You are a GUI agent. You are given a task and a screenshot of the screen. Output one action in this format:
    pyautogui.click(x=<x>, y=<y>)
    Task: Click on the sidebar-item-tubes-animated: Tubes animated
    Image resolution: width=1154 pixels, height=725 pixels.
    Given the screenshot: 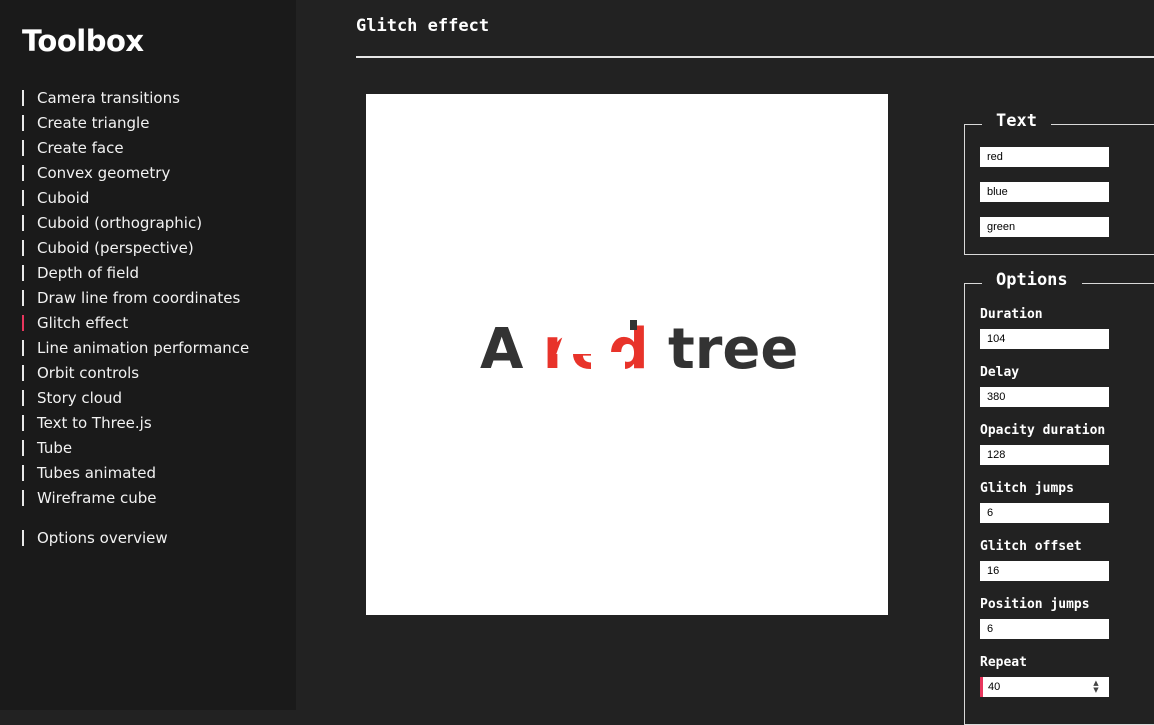 What is the action you would take?
    pyautogui.click(x=135, y=474)
    